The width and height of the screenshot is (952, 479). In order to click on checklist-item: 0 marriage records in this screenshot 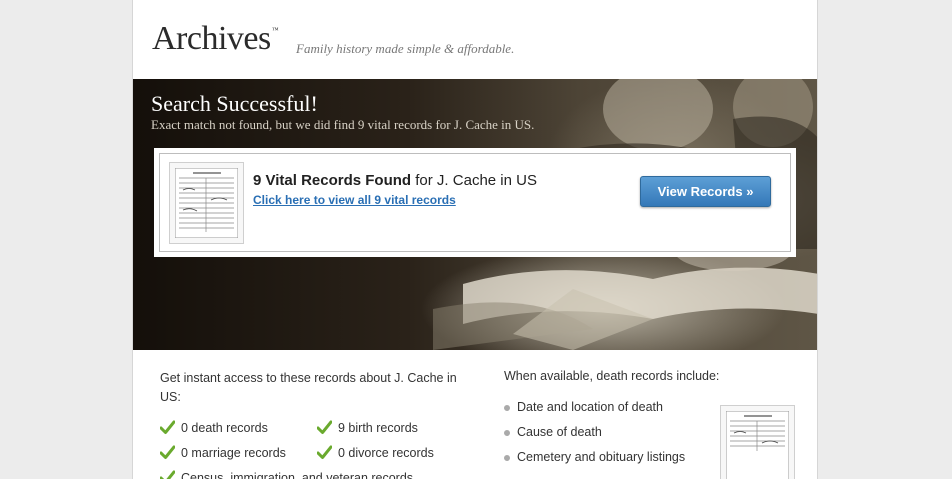, I will do `click(223, 452)`.